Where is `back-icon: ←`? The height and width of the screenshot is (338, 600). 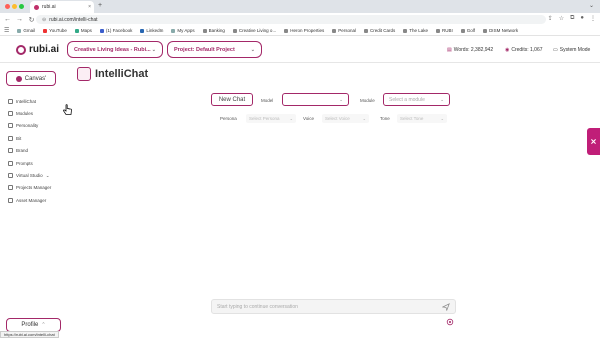
back-icon: ← is located at coordinates (7, 19).